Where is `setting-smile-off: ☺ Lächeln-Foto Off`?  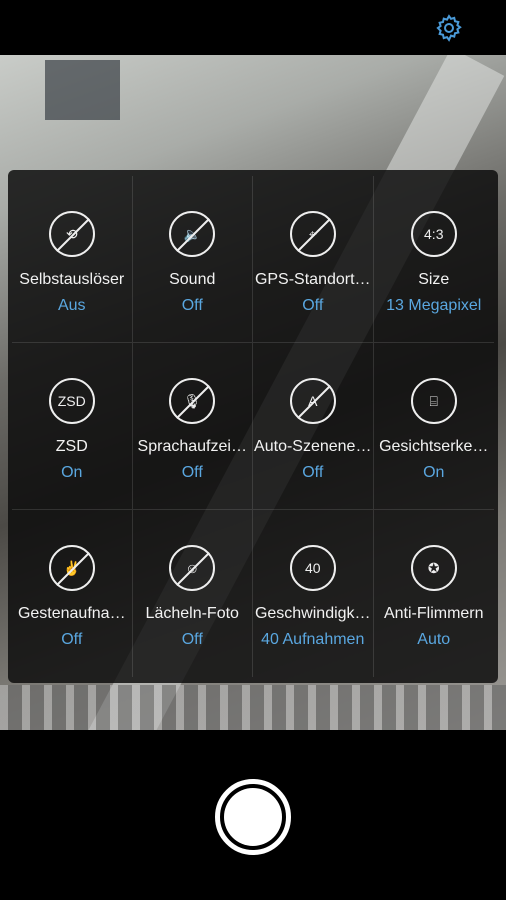
setting-smile-off: ☺ Lächeln-Foto Off is located at coordinates (193, 593).